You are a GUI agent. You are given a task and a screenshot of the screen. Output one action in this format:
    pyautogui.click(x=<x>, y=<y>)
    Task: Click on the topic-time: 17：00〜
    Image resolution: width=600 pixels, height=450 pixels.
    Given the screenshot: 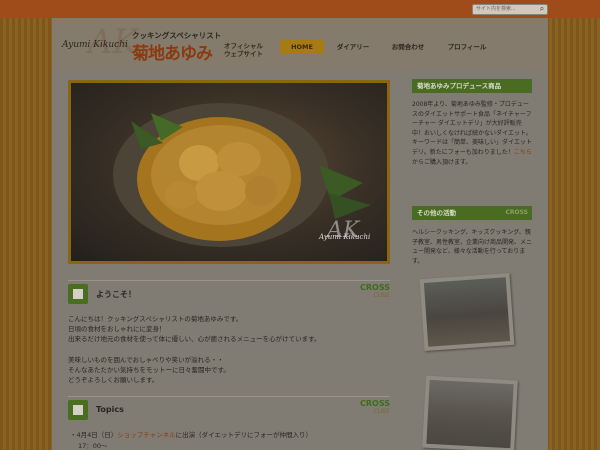 What is the action you would take?
    pyautogui.click(x=93, y=445)
    